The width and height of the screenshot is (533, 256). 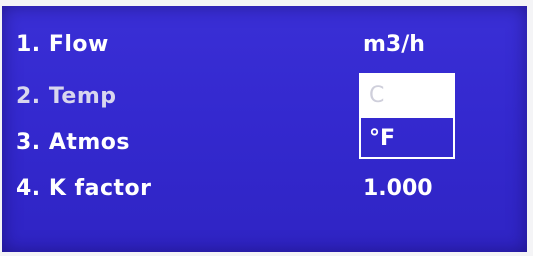 What do you see at coordinates (407, 136) in the screenshot?
I see `temp-unit-option-fahrenheit: °F` at bounding box center [407, 136].